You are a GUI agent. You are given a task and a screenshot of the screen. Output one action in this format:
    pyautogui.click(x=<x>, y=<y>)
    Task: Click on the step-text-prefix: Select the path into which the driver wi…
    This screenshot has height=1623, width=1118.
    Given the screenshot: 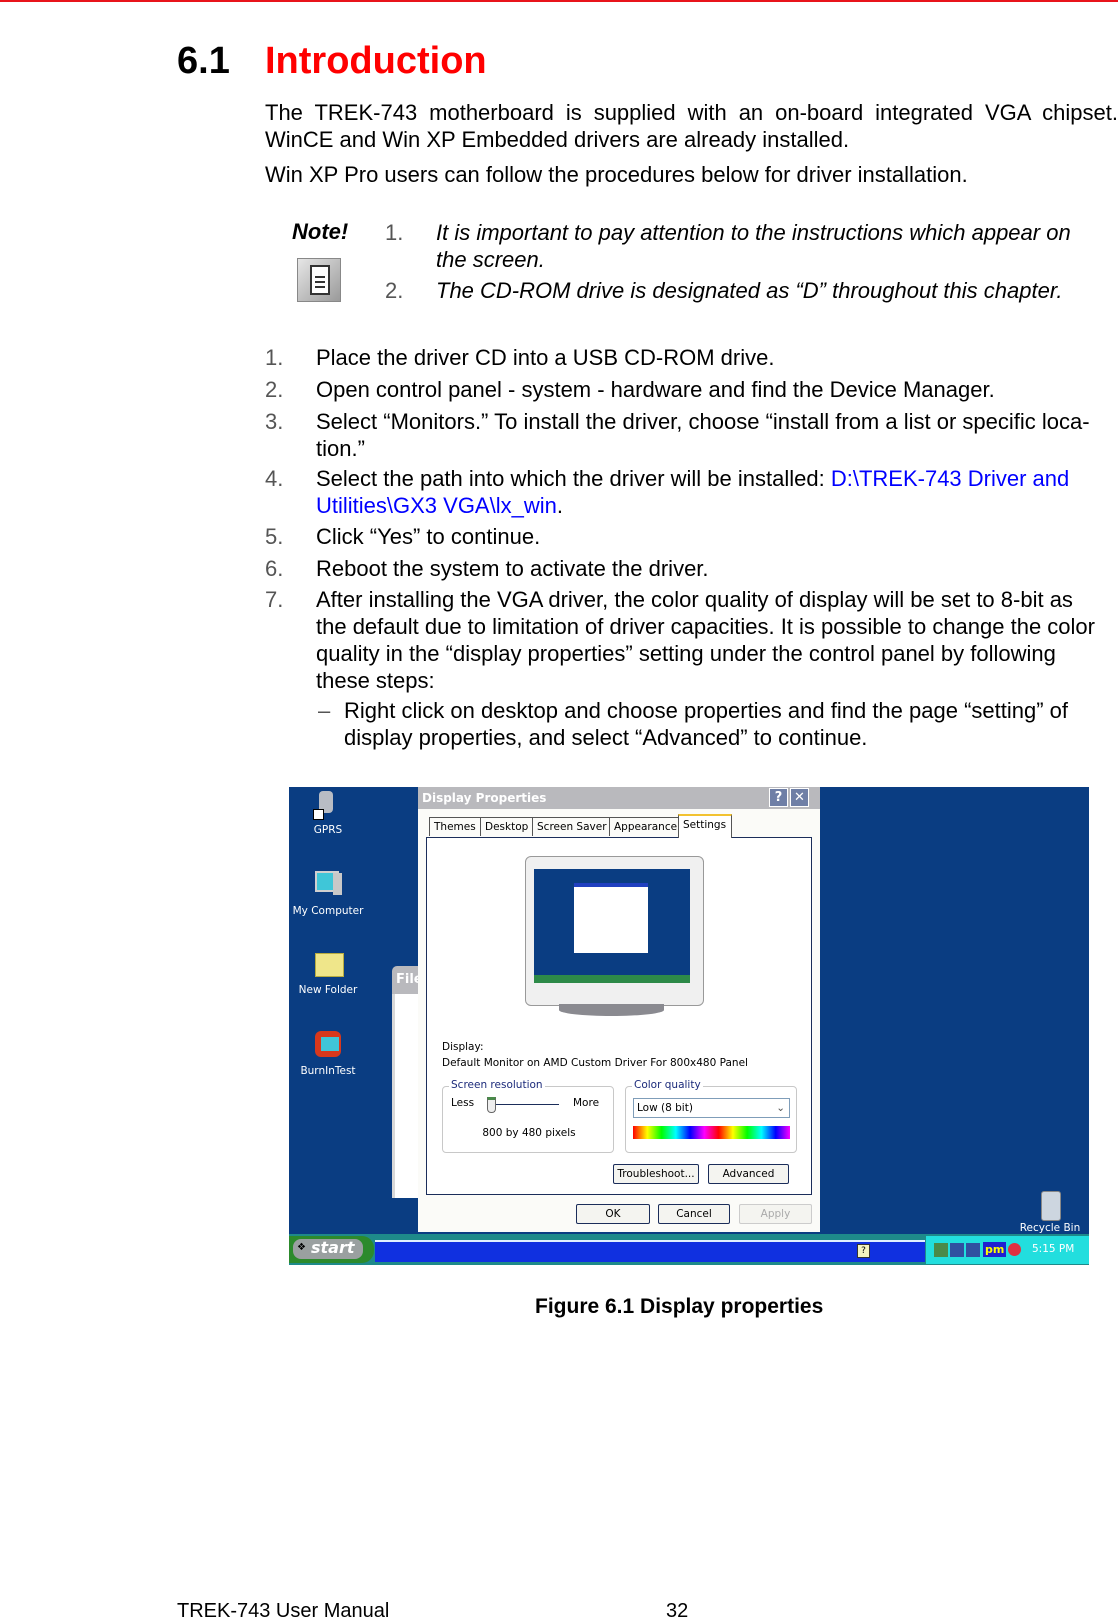 What is the action you would take?
    pyautogui.click(x=573, y=478)
    